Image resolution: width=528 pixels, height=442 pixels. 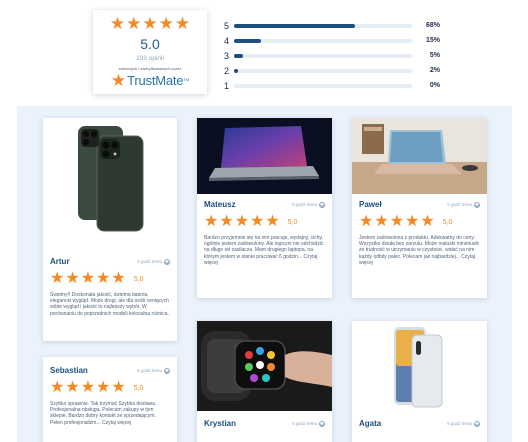 I want to click on summary-score: 5.0, so click(x=150, y=44).